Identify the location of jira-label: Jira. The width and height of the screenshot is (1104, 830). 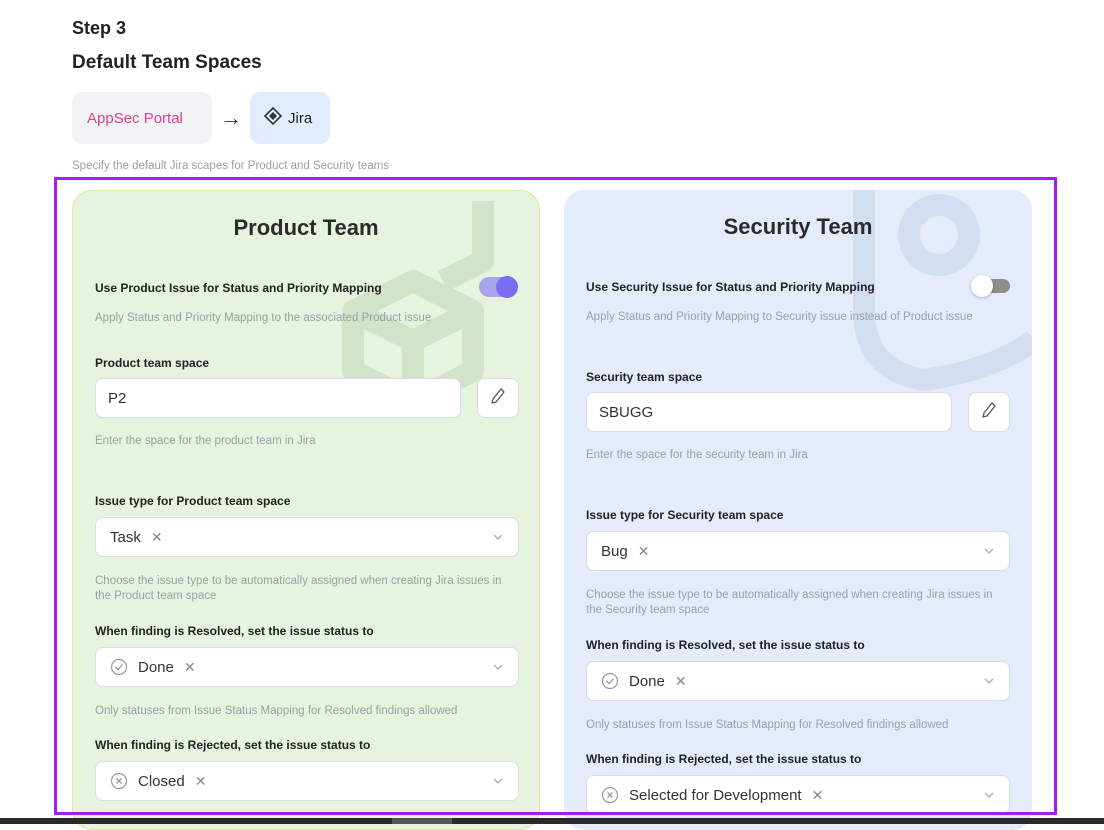
(300, 118).